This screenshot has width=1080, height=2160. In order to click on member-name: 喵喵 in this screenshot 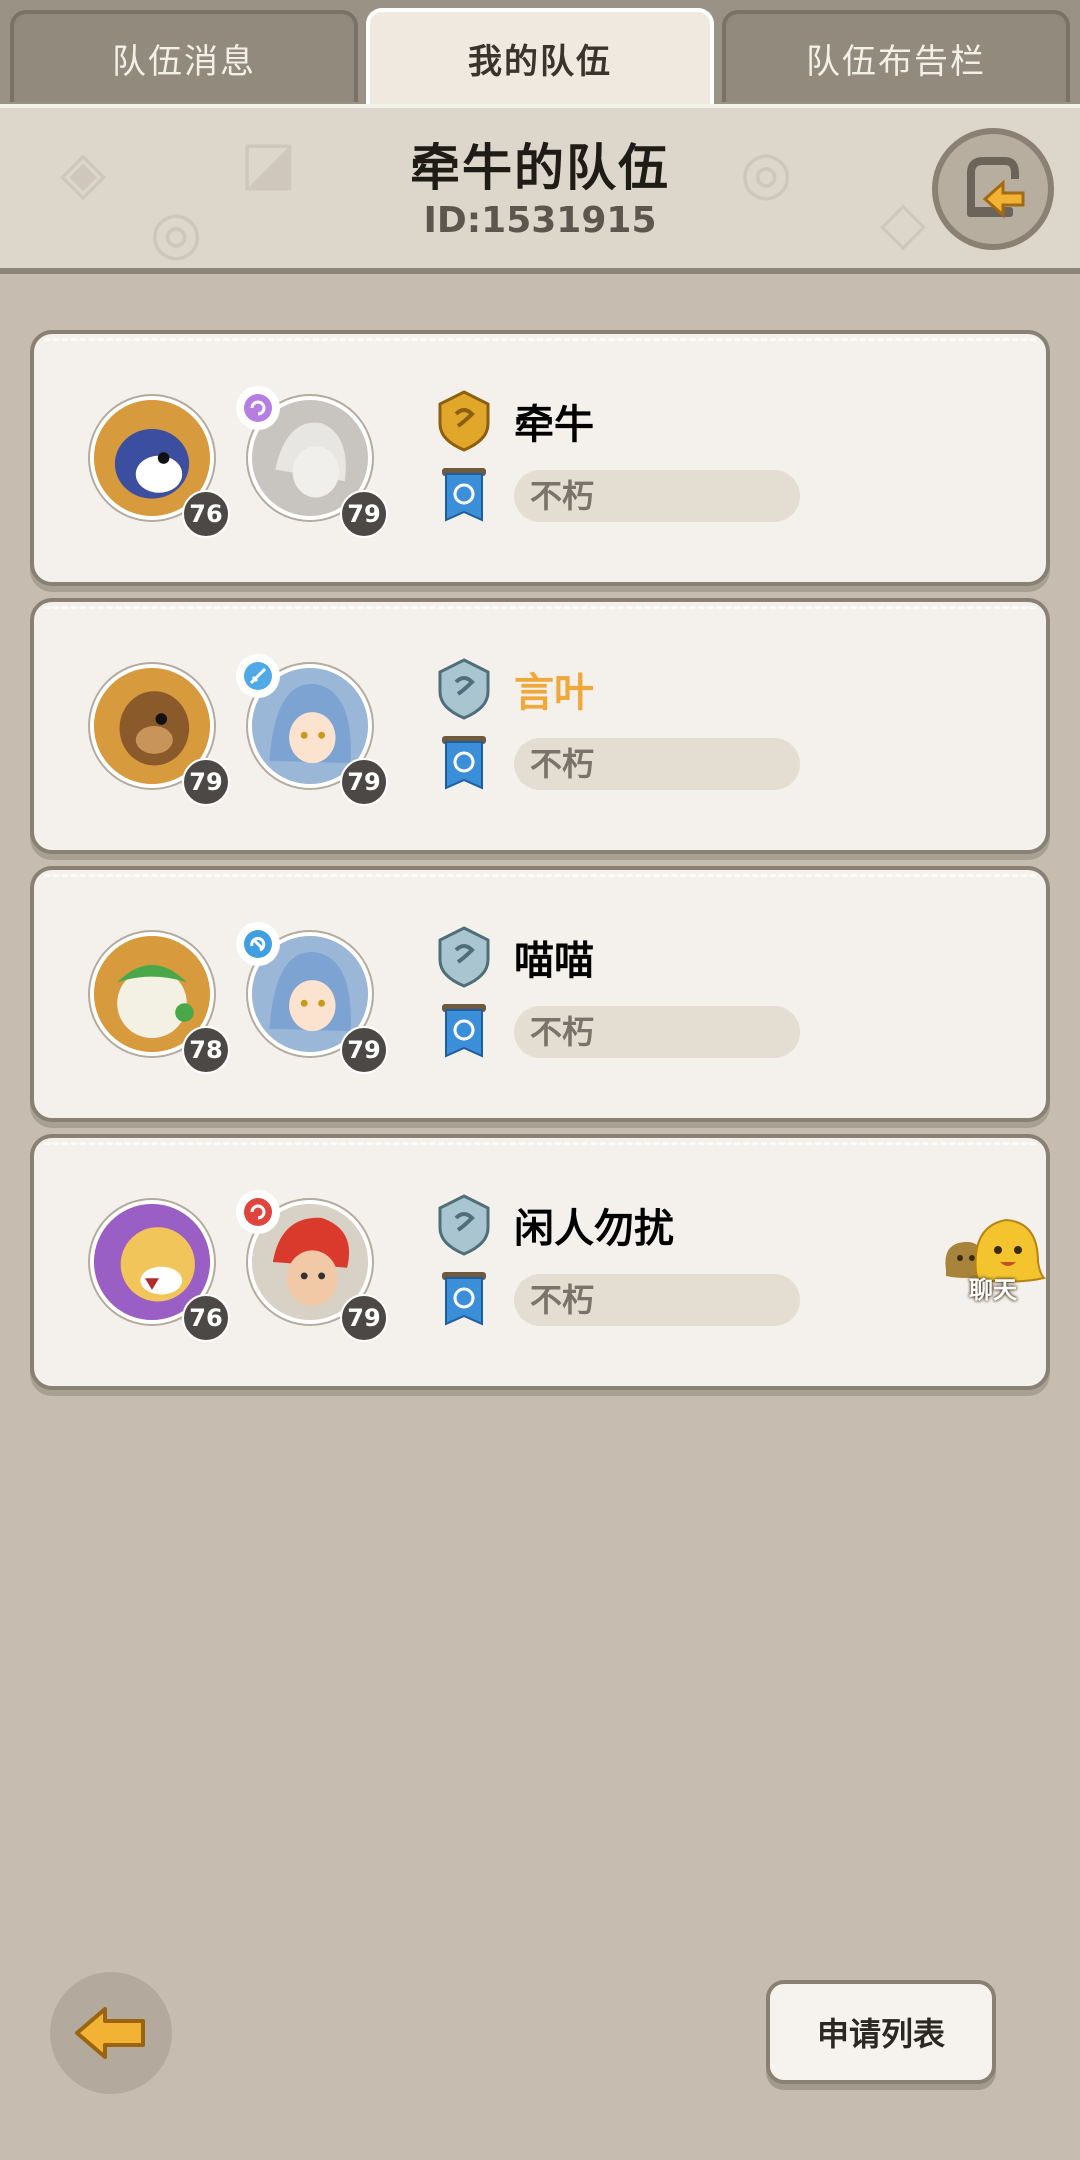, I will do `click(554, 961)`.